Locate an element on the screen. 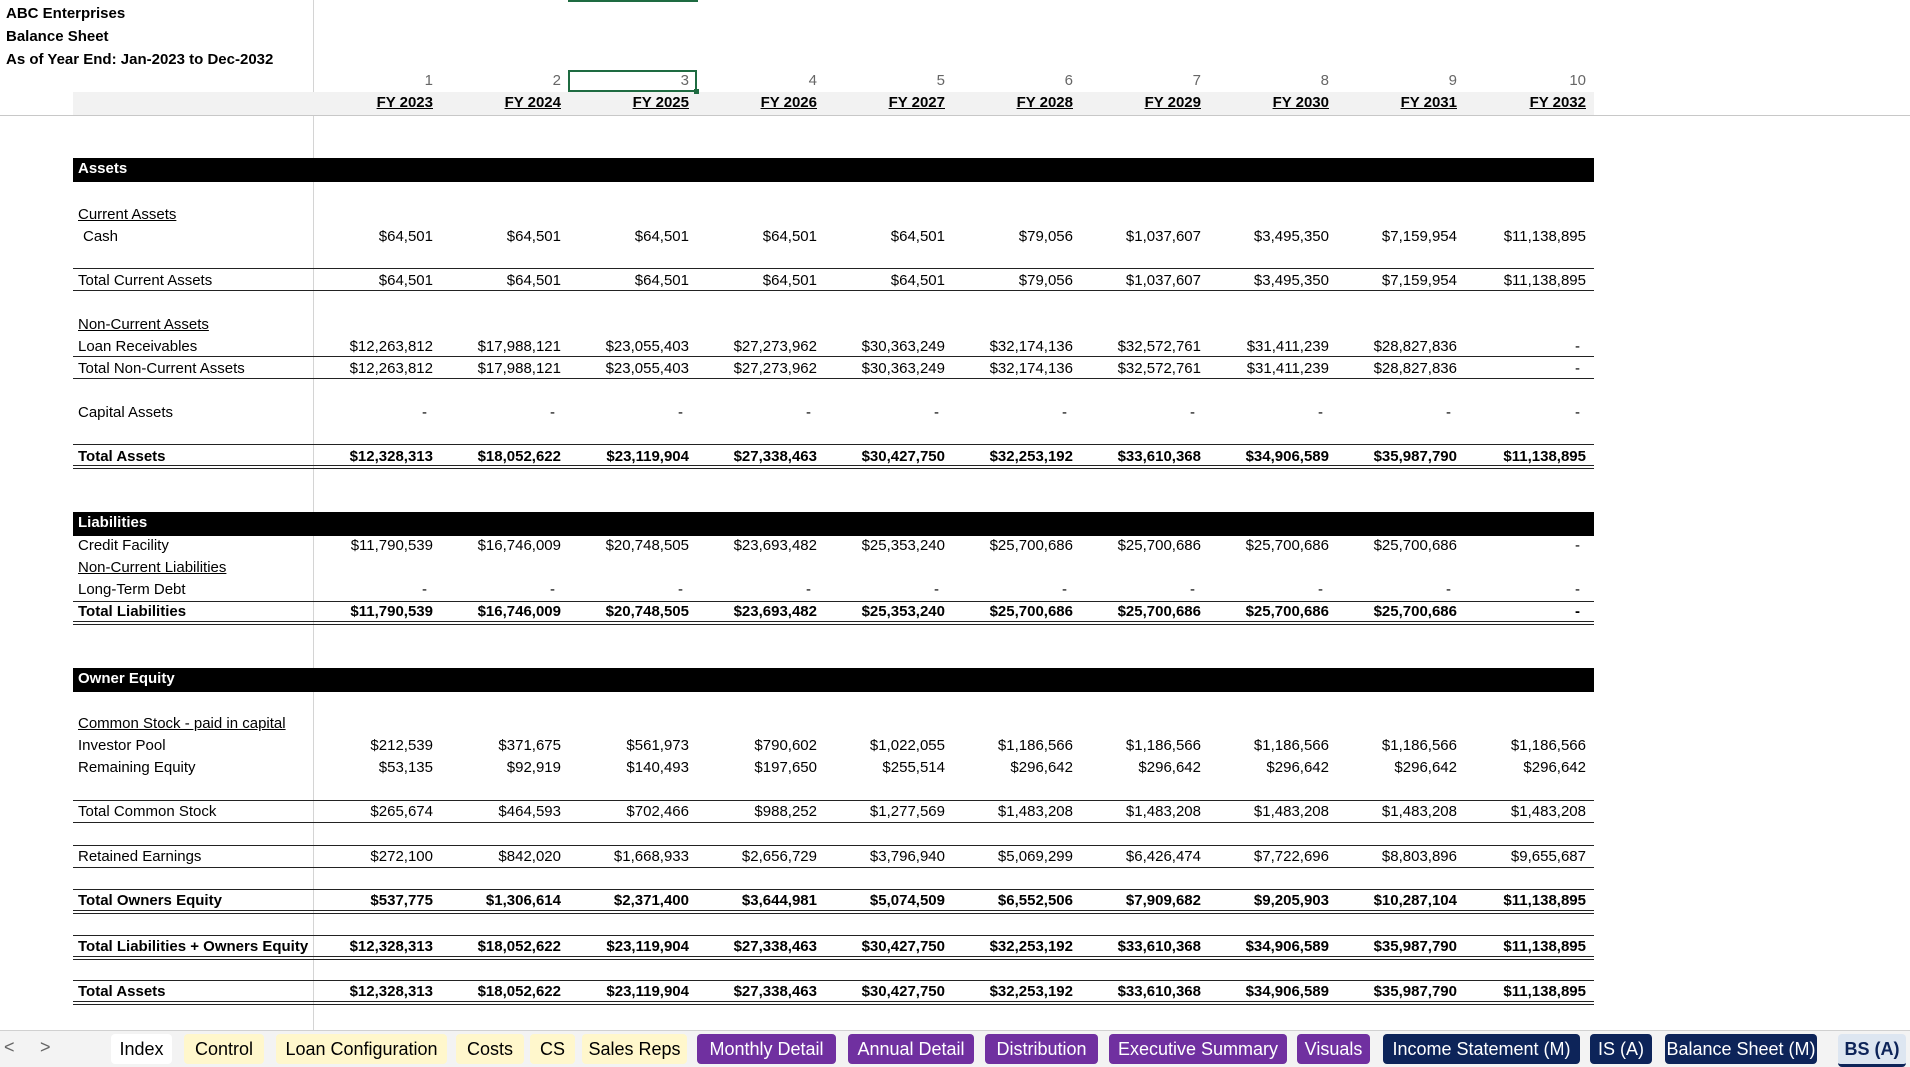  value-cell: $9,655,687 is located at coordinates (1524, 857).